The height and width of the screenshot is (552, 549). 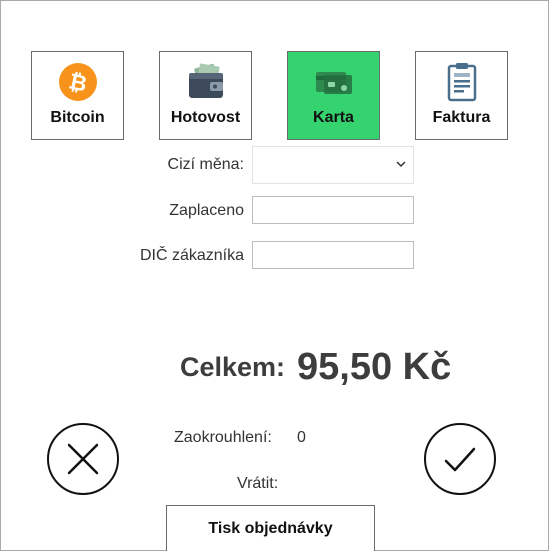 I want to click on payment-method-bitcoin: ₿ Bitcoin, so click(x=77, y=95).